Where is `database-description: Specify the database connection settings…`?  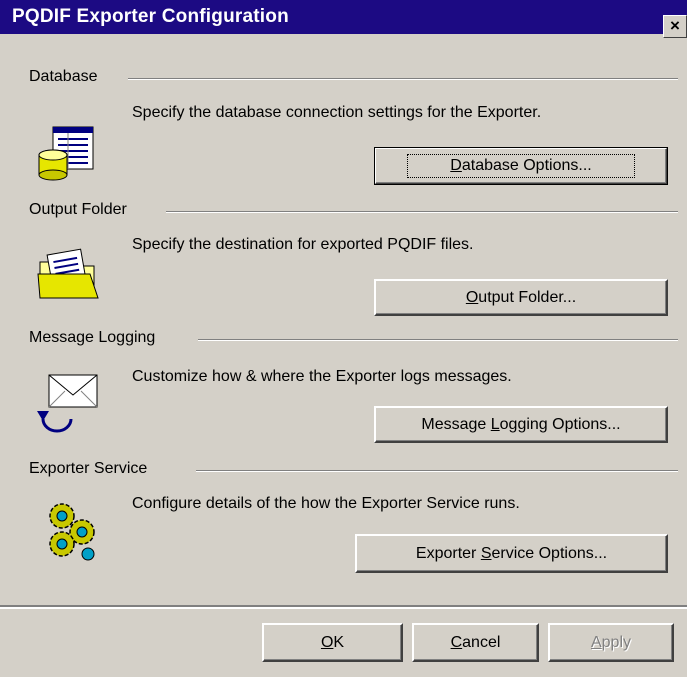
database-description: Specify the database connection settings… is located at coordinates (337, 112).